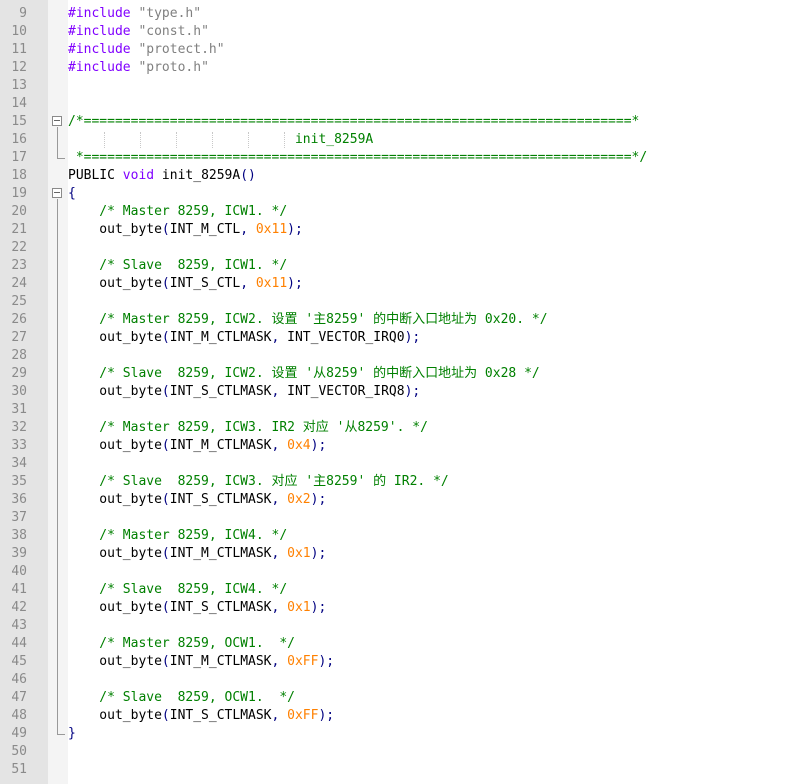 The image size is (811, 784). What do you see at coordinates (405, 536) in the screenshot?
I see `code-line: 38 /* Master 8259, ICW4. */` at bounding box center [405, 536].